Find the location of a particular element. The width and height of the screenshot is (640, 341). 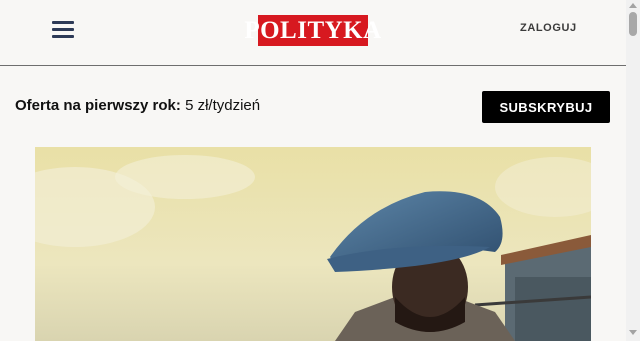

site-logo: POLITYKA is located at coordinates (312, 30).